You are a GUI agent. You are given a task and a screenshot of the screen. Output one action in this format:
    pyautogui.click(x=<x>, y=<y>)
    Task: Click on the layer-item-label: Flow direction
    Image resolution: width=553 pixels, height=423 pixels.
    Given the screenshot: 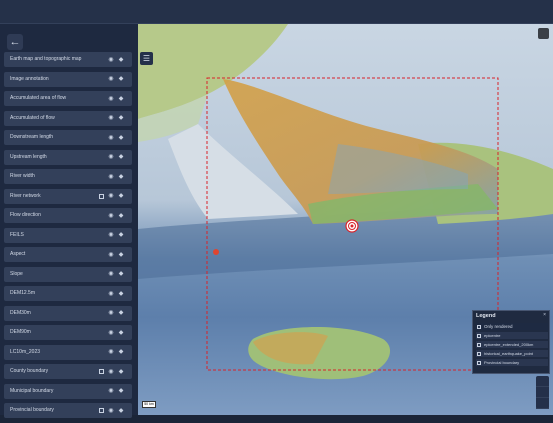 What is the action you would take?
    pyautogui.click(x=25, y=215)
    